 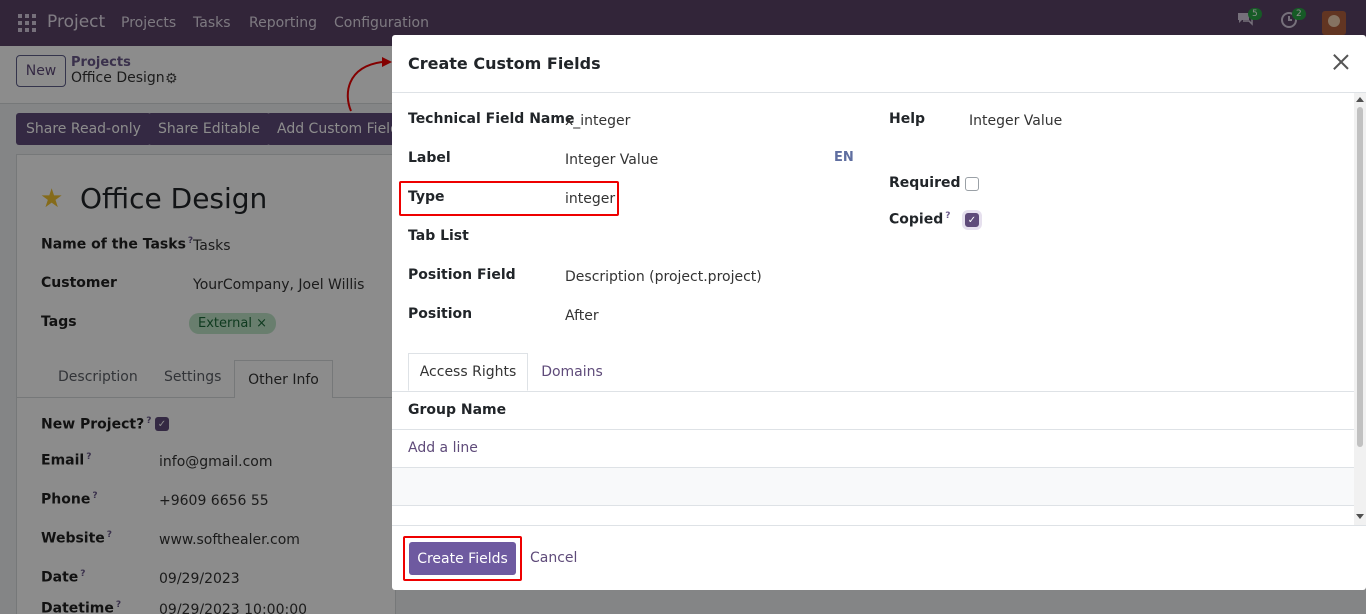 I want to click on language-button: EN, so click(x=844, y=157).